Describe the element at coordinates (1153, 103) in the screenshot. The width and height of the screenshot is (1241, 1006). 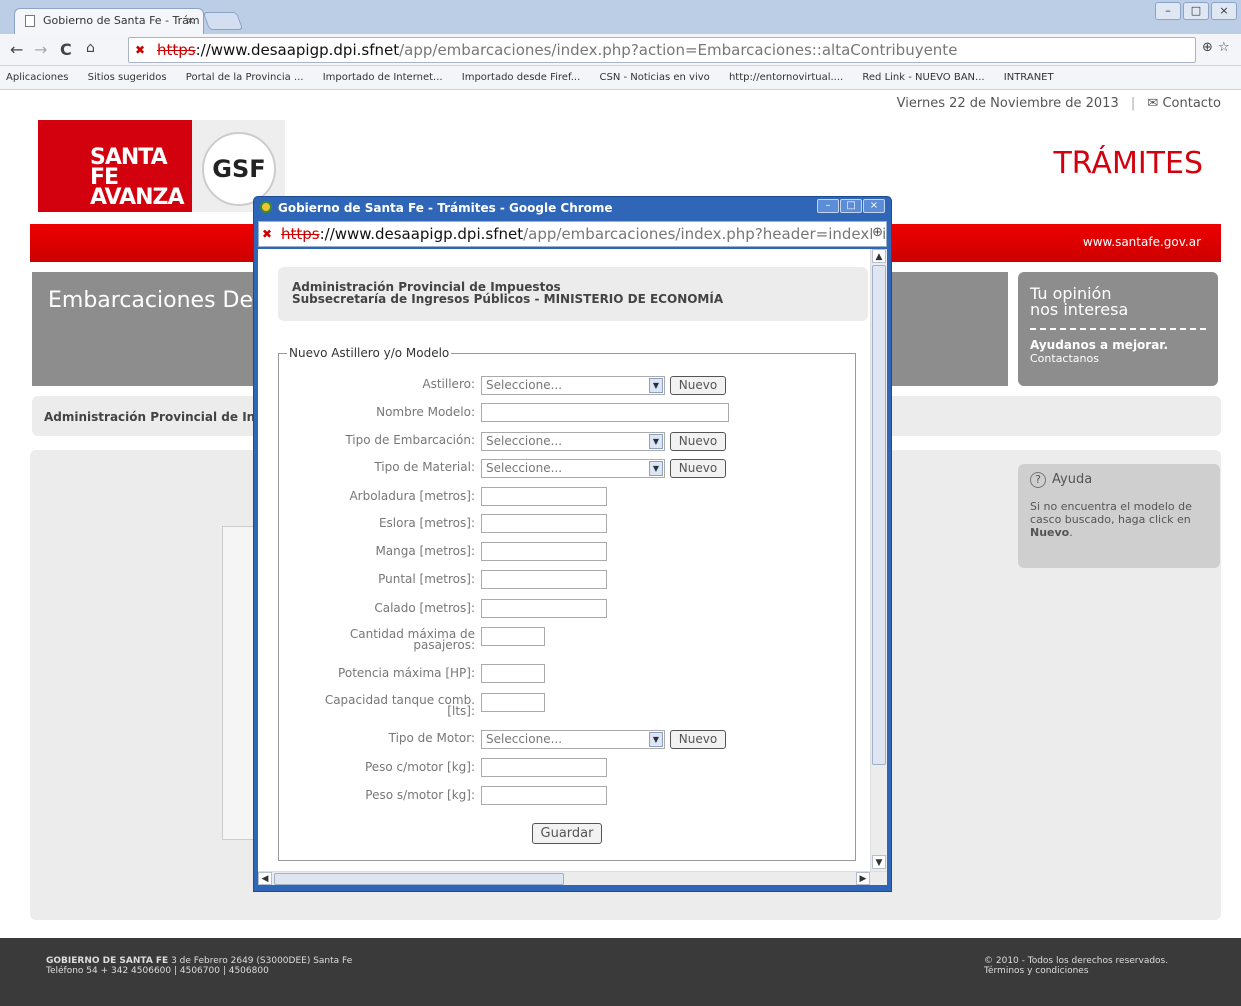
I see `envelope-icon: ✉` at that location.